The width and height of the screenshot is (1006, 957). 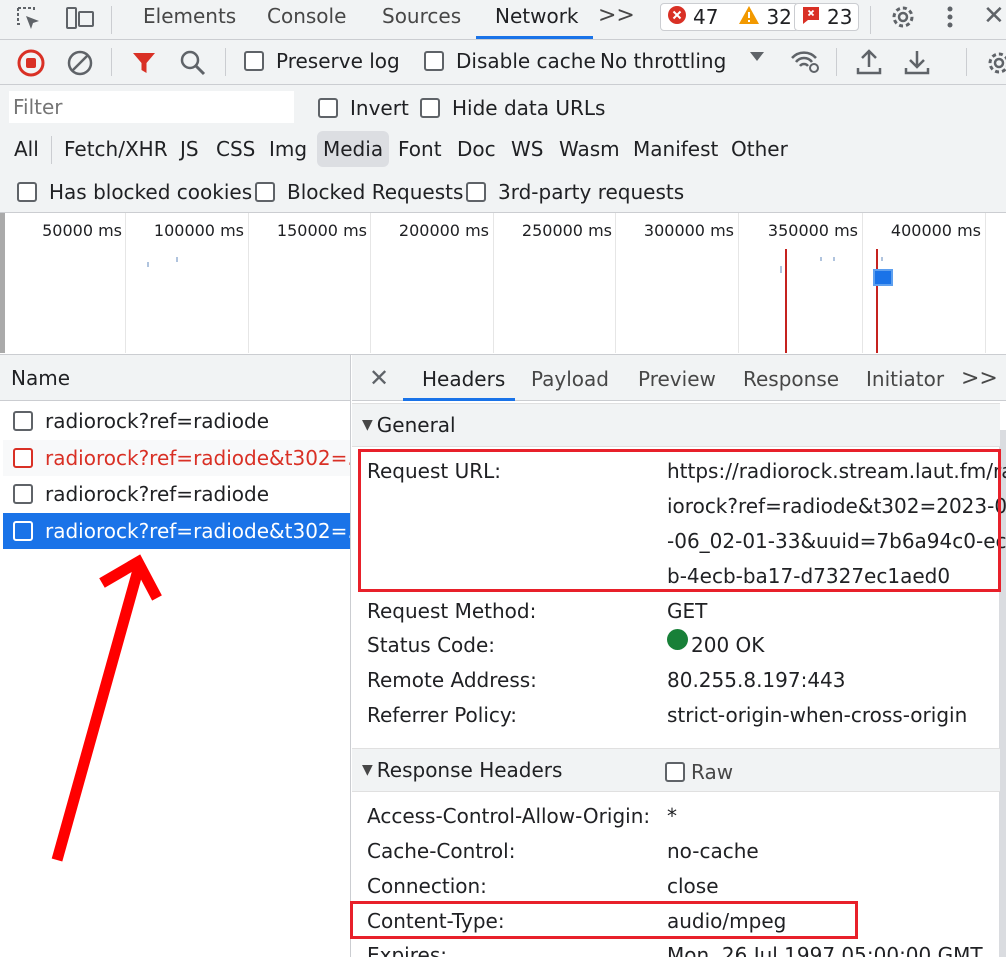 What do you see at coordinates (416, 425) in the screenshot?
I see `general-section-title: General` at bounding box center [416, 425].